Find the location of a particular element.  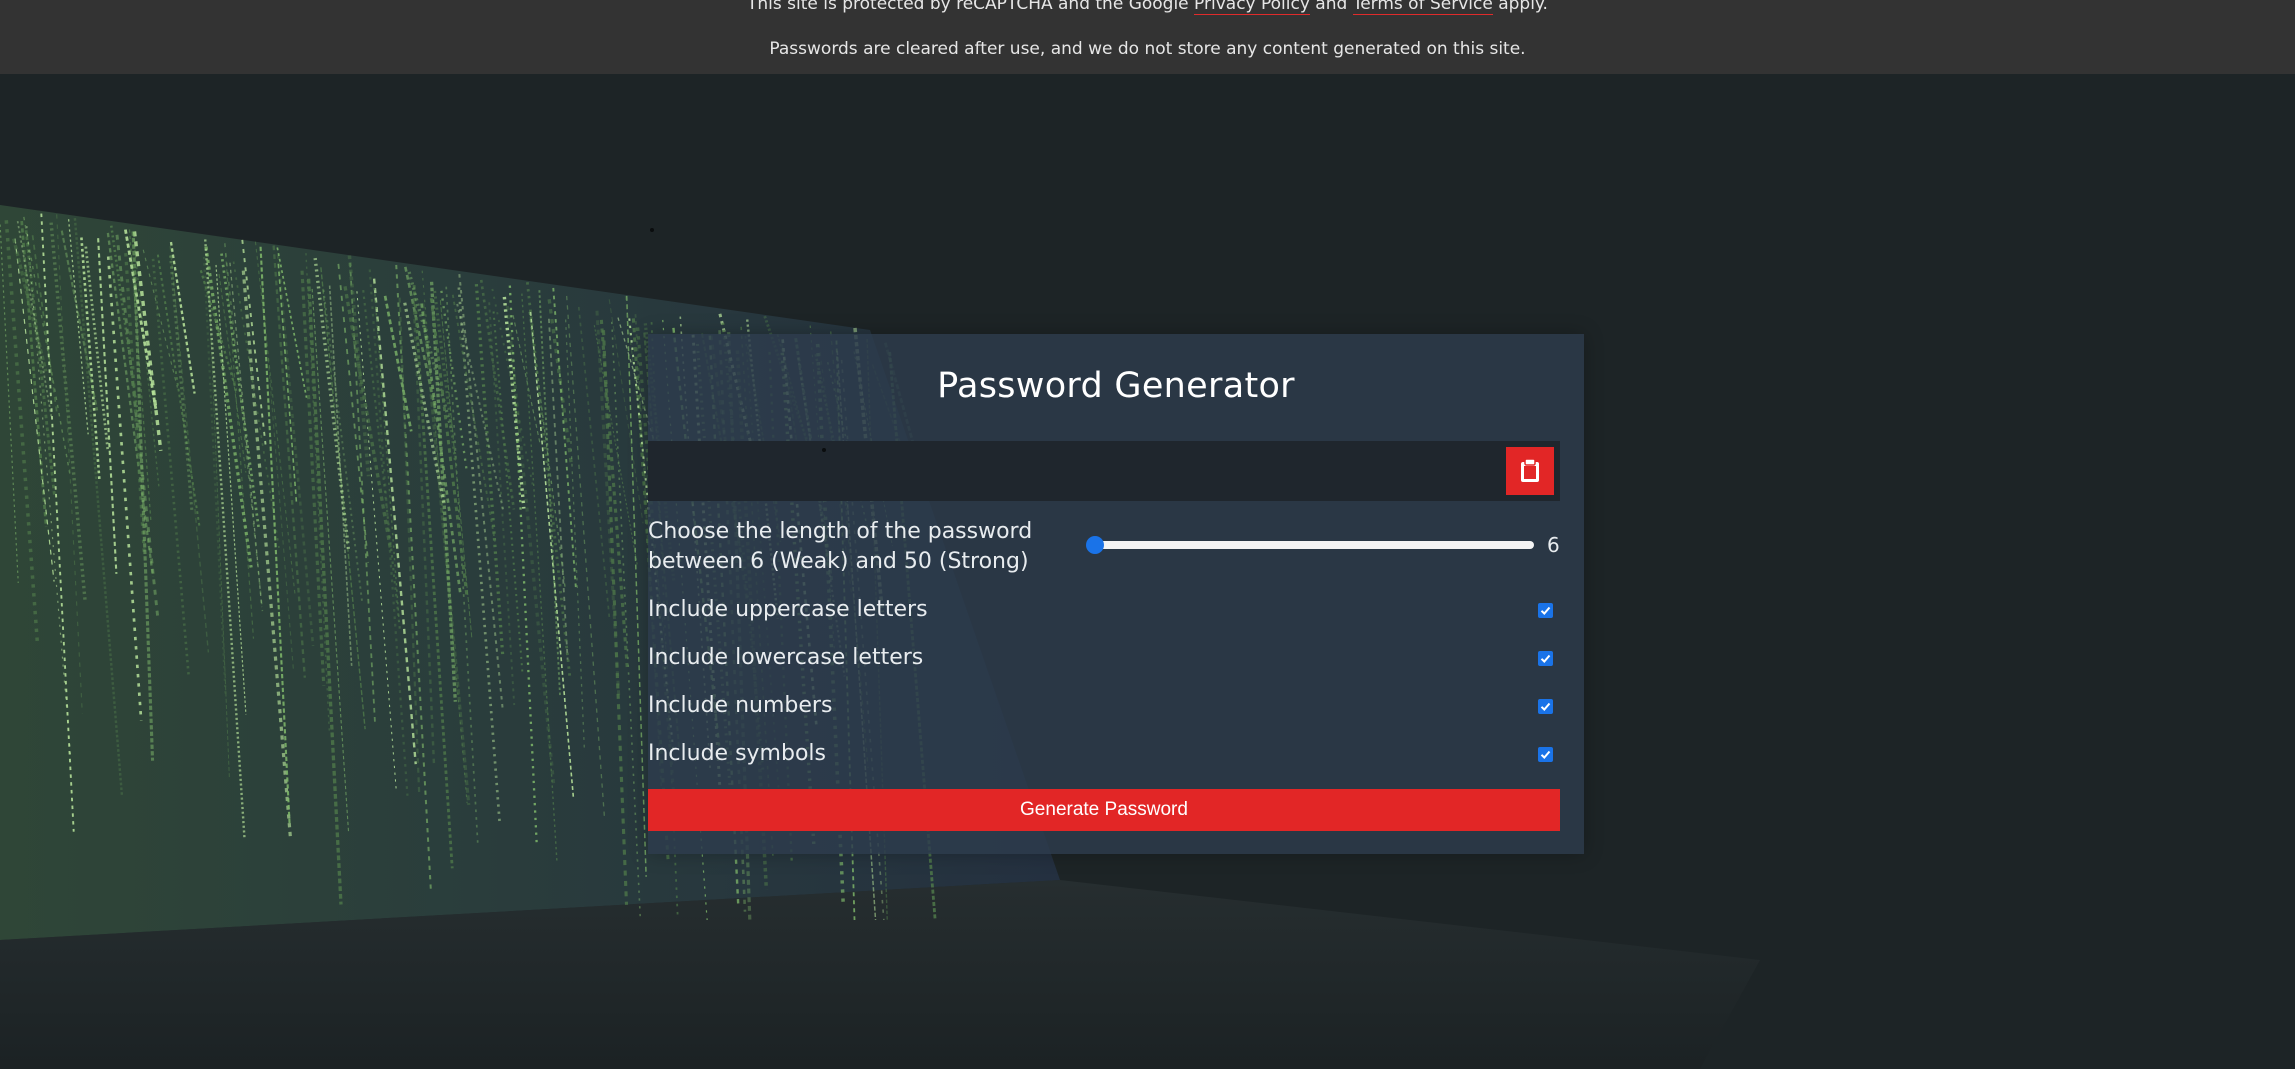

length-label-line1: Choose the length of the password is located at coordinates (840, 531).